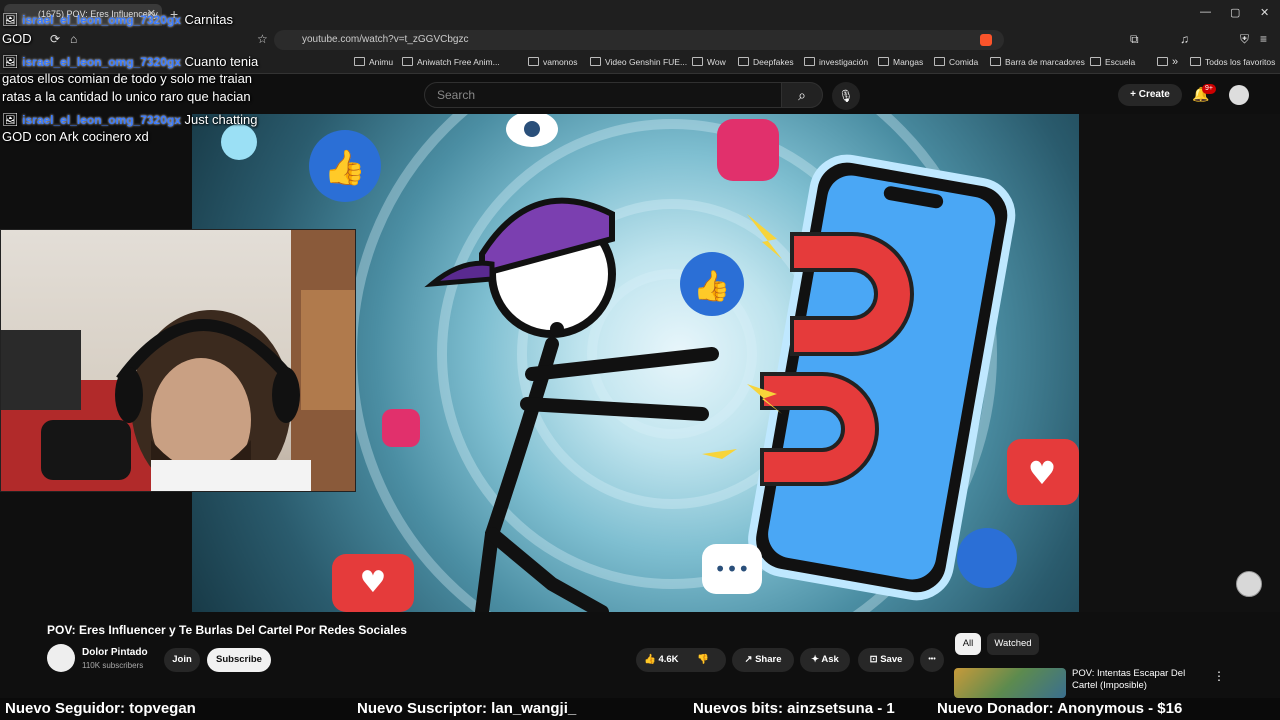 This screenshot has height=720, width=1280. Describe the element at coordinates (182, 660) in the screenshot. I see `join-button: Join` at that location.